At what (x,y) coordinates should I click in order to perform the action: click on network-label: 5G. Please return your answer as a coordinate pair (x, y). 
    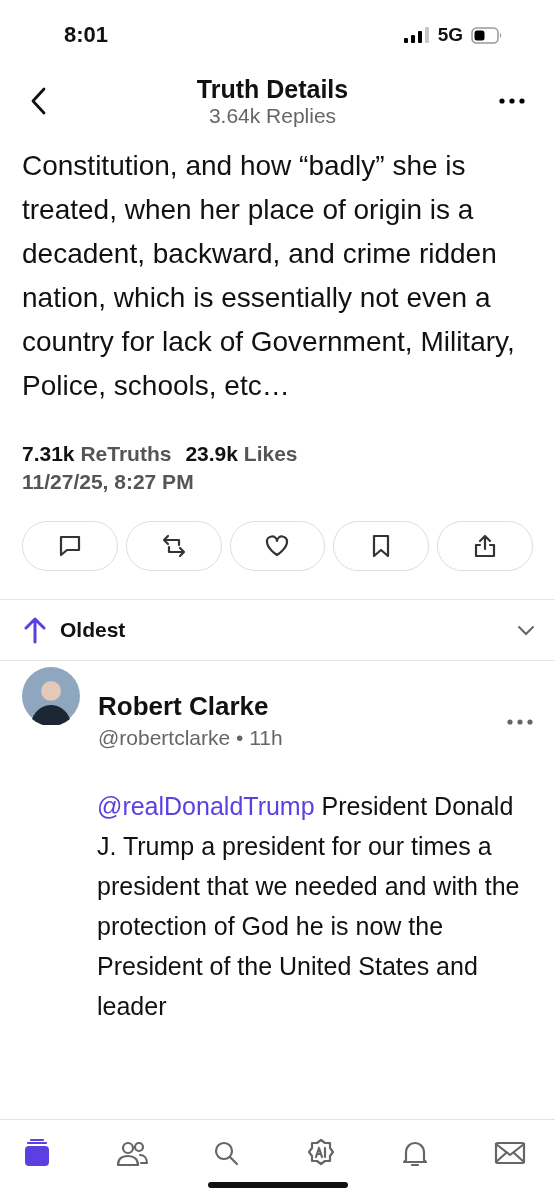
    Looking at the image, I should click on (450, 35).